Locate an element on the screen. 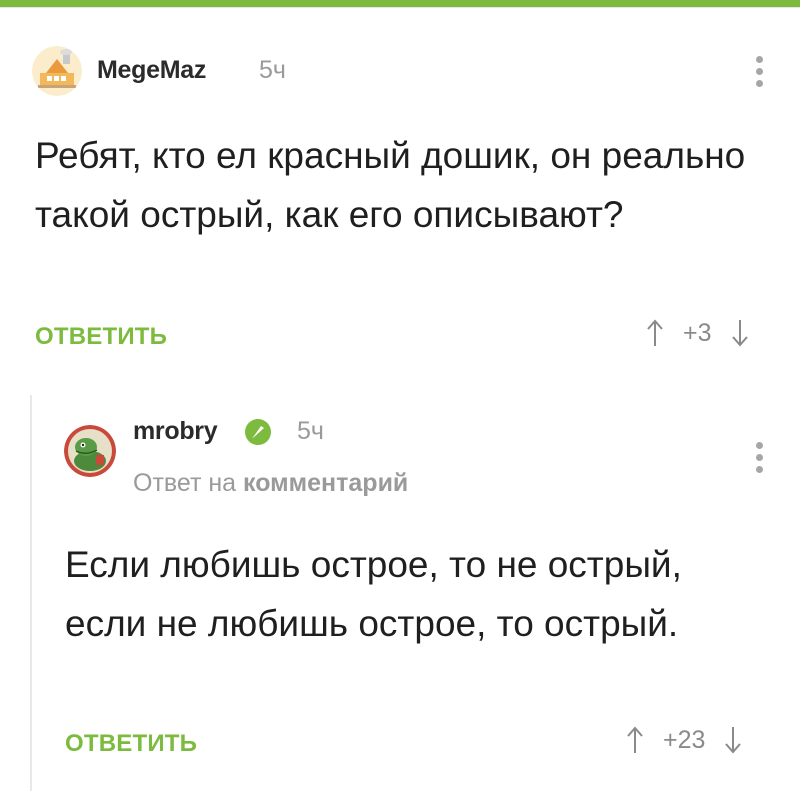  comment-rating: +3 is located at coordinates (697, 333).